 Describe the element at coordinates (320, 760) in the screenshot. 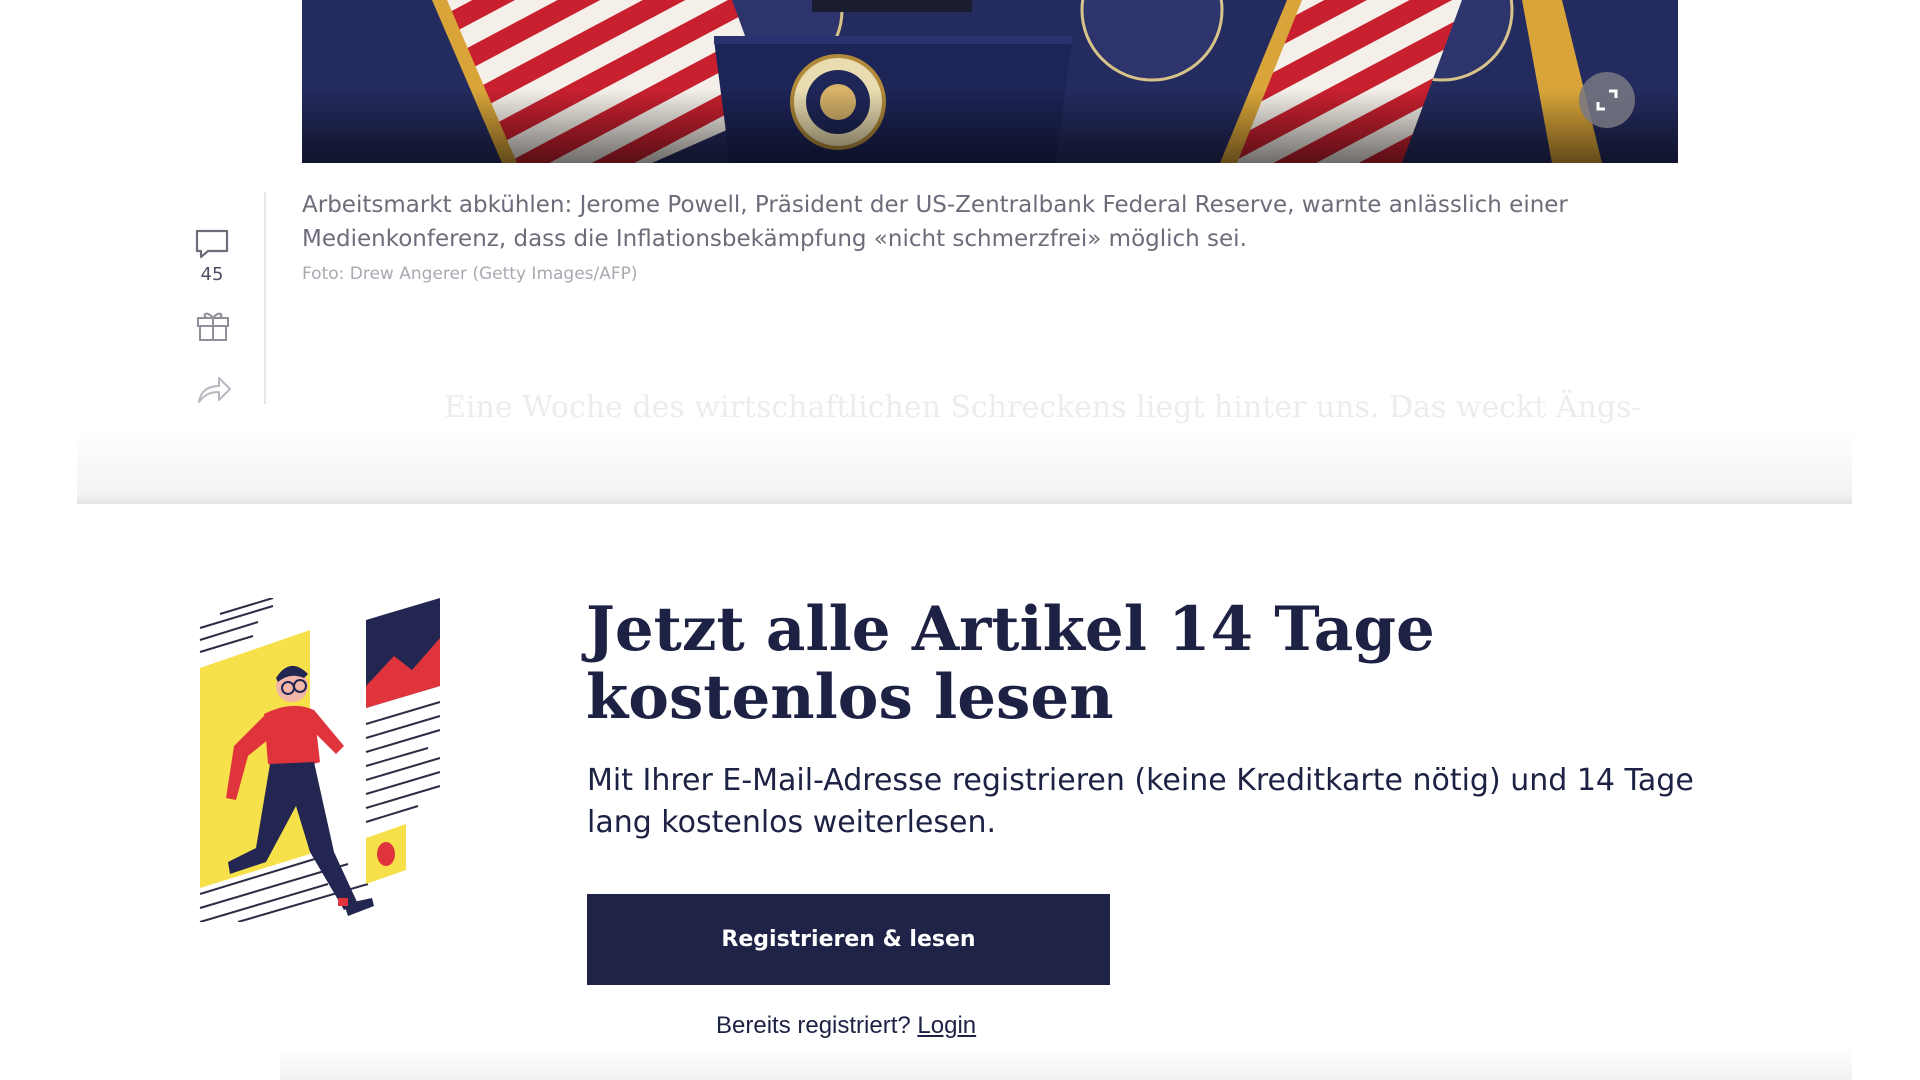

I see `reader-illustration` at that location.